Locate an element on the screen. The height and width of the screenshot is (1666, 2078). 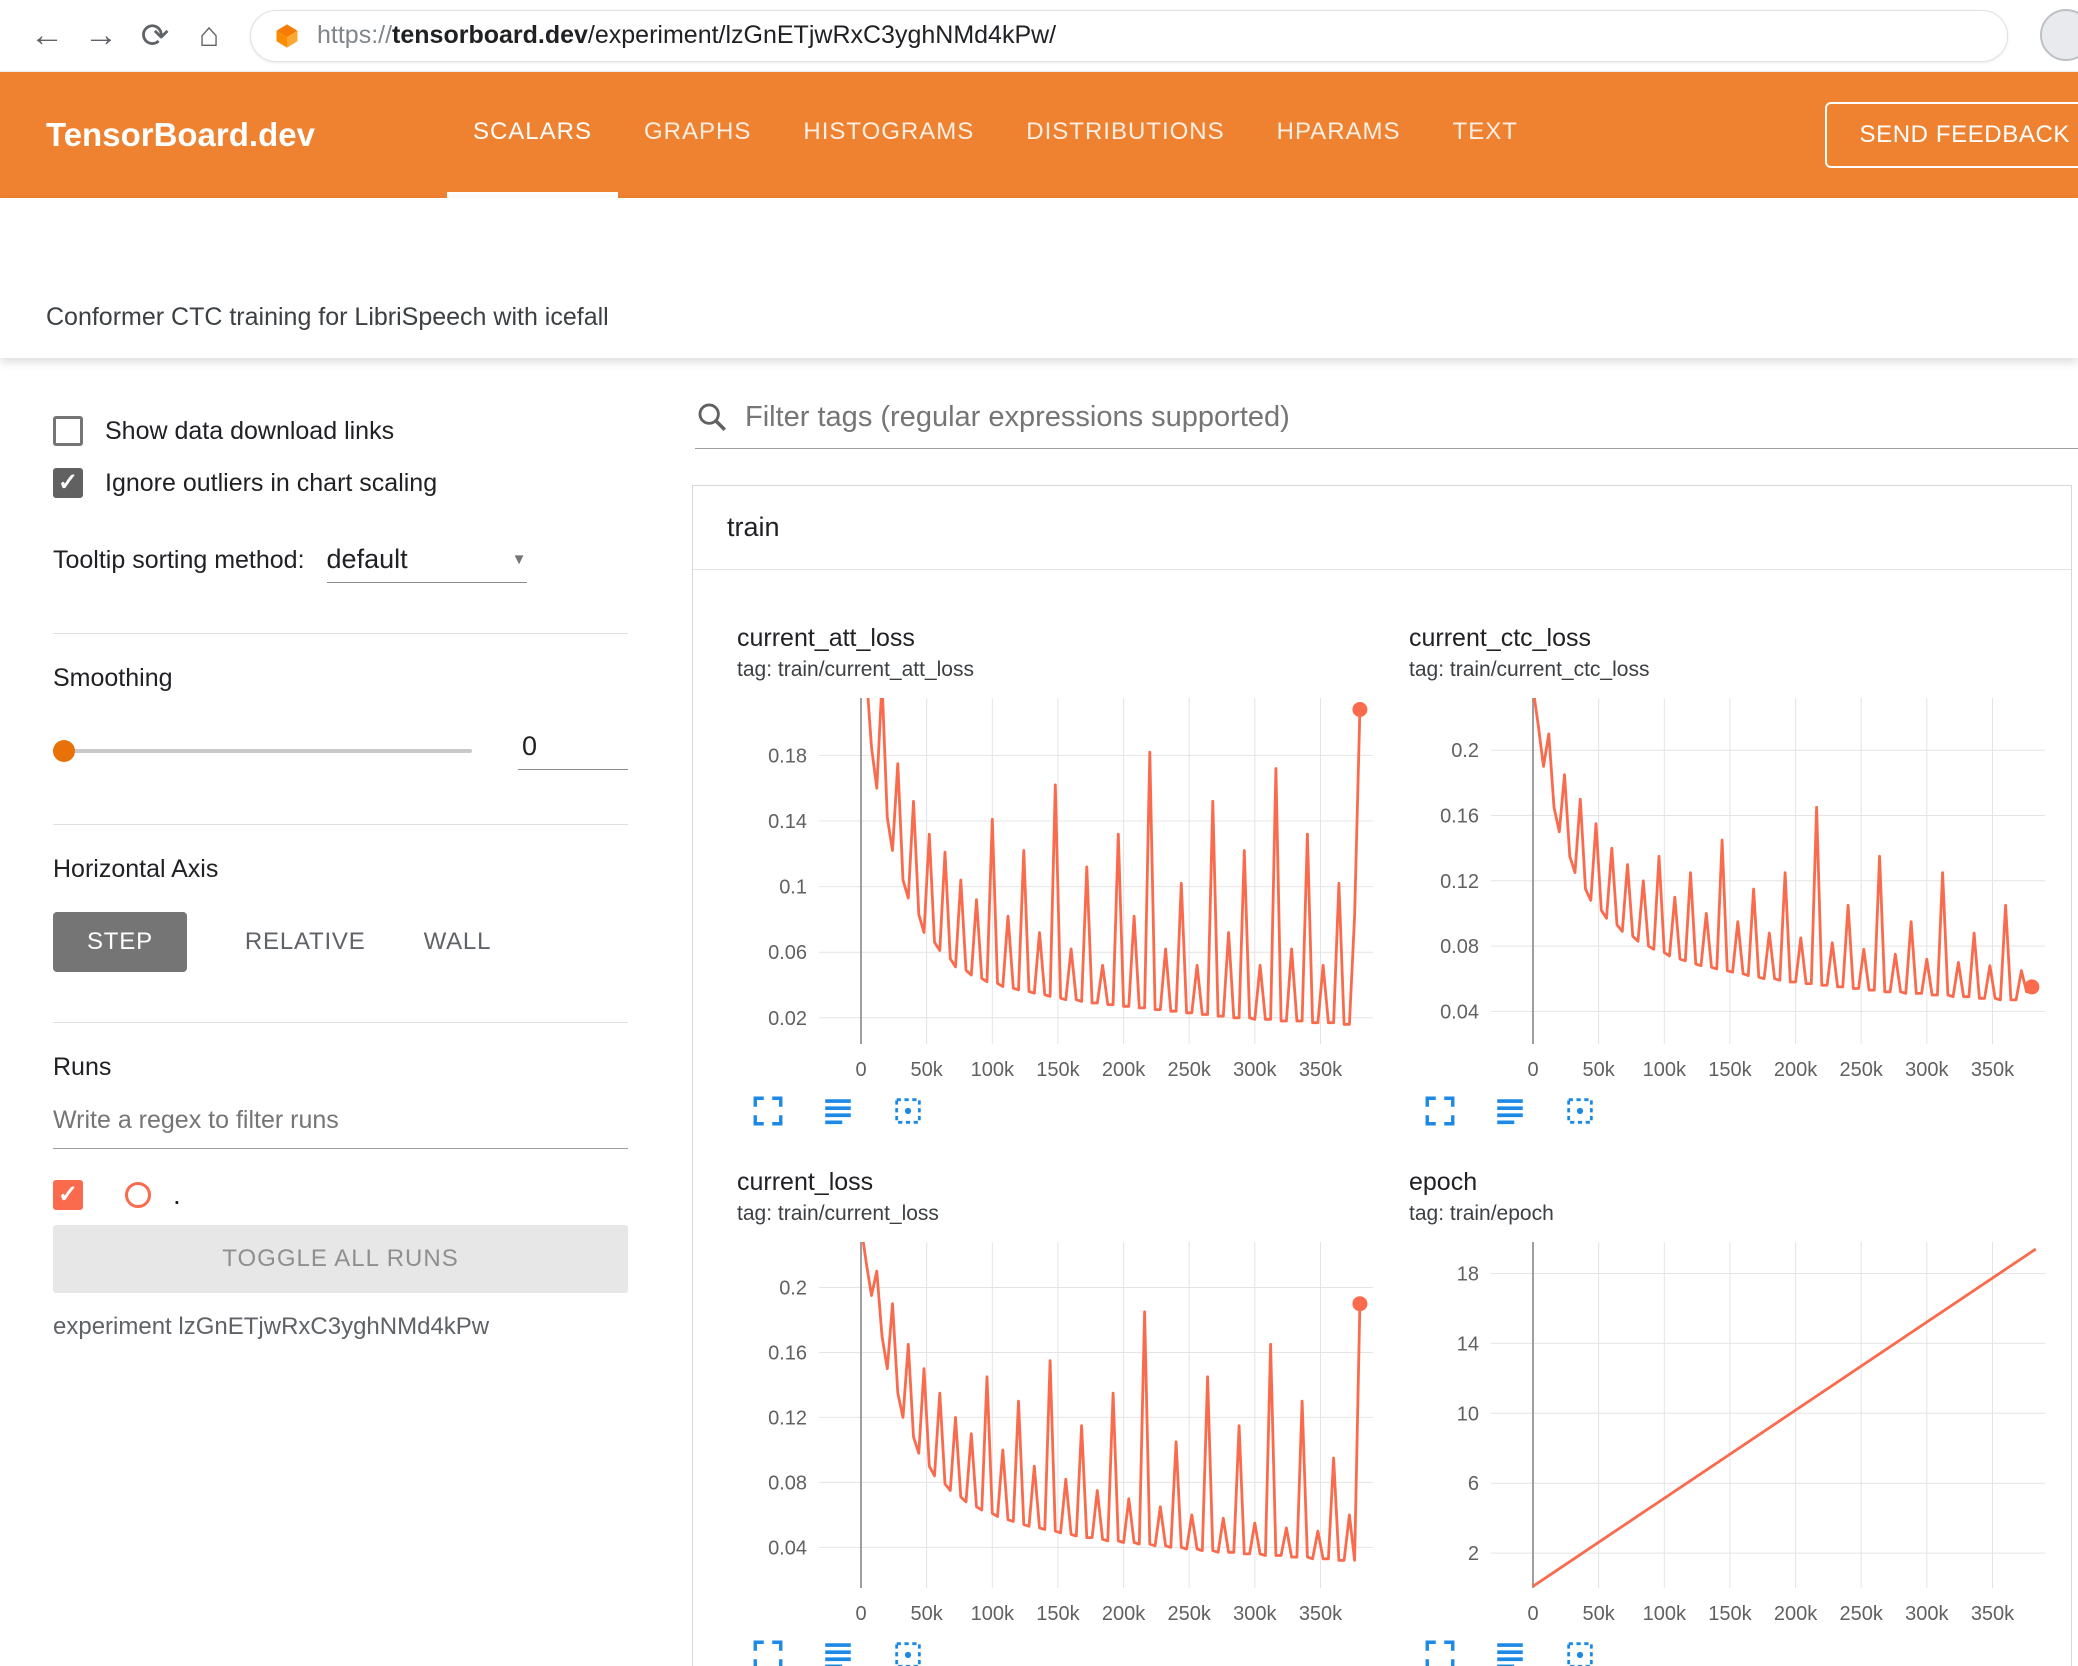
tab-hparams: HPARAMS is located at coordinates (1339, 135).